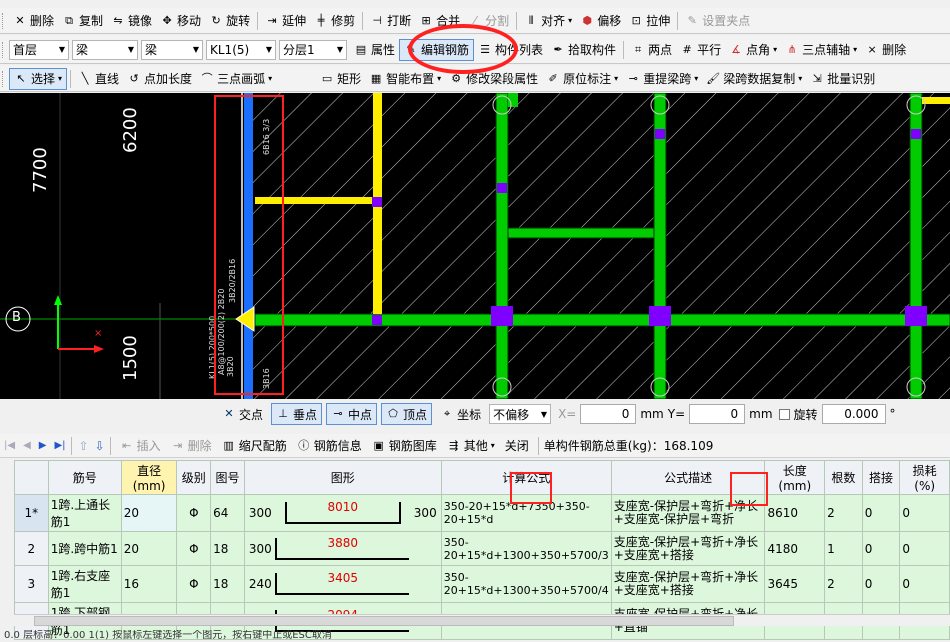  I want to click on col-header-loss: 损耗(%), so click(924, 477).